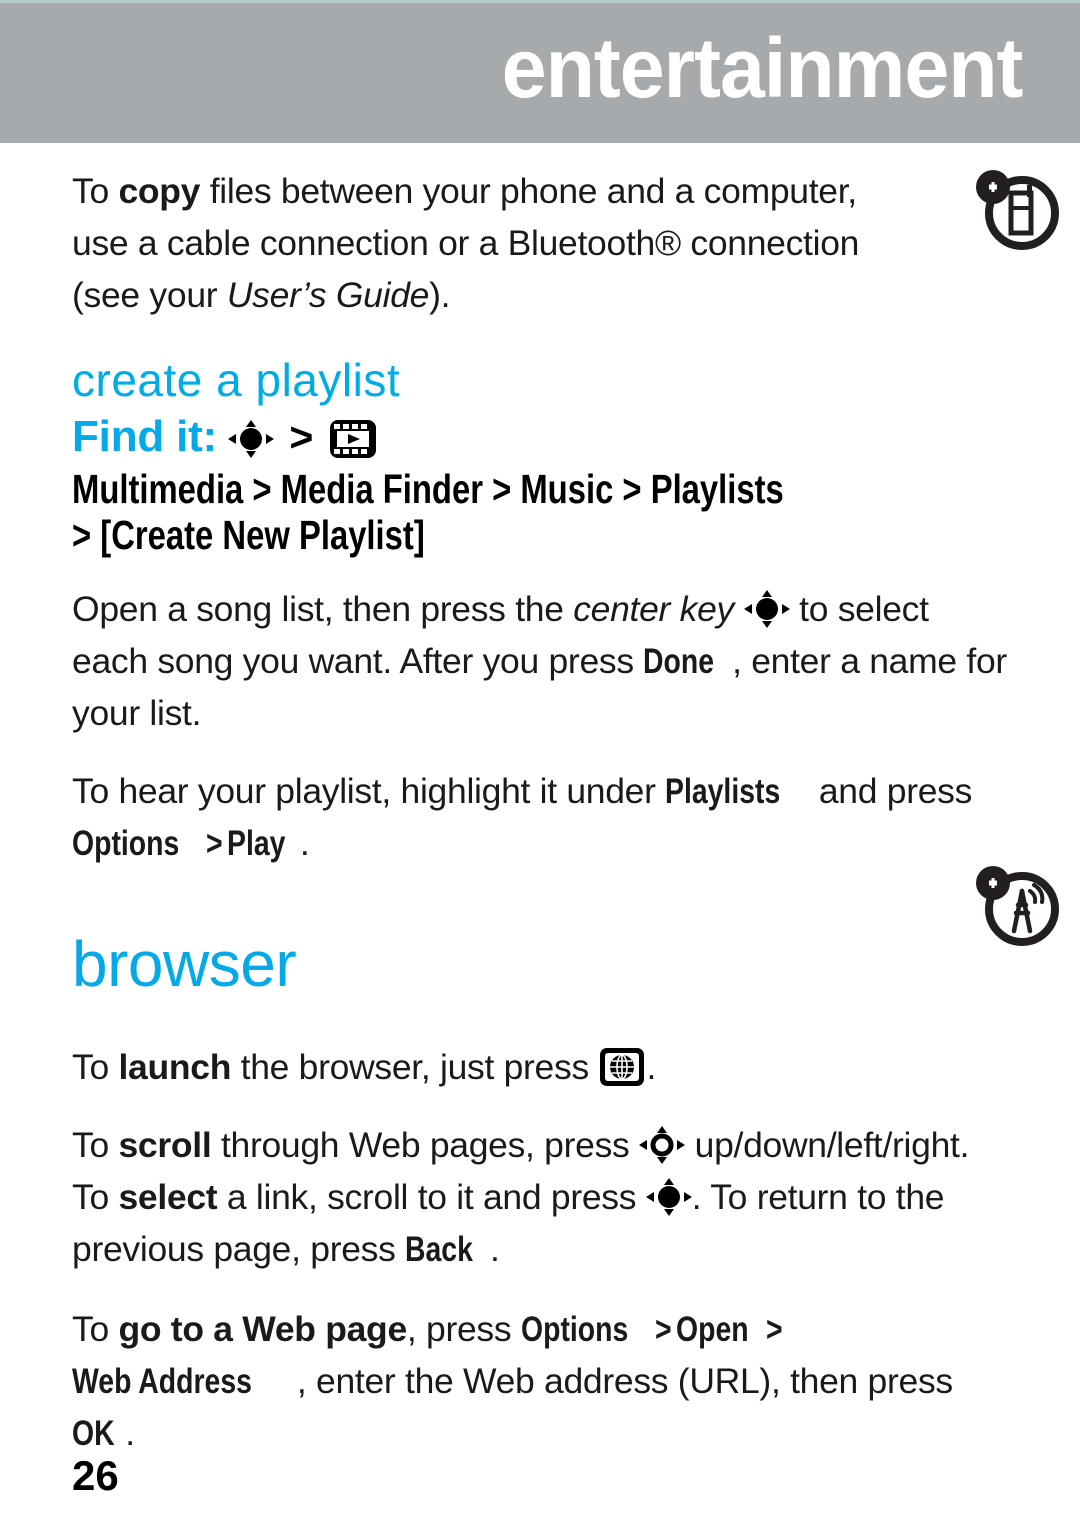 The height and width of the screenshot is (1532, 1080). What do you see at coordinates (439, 1249) in the screenshot?
I see `menu-label-back: Back` at bounding box center [439, 1249].